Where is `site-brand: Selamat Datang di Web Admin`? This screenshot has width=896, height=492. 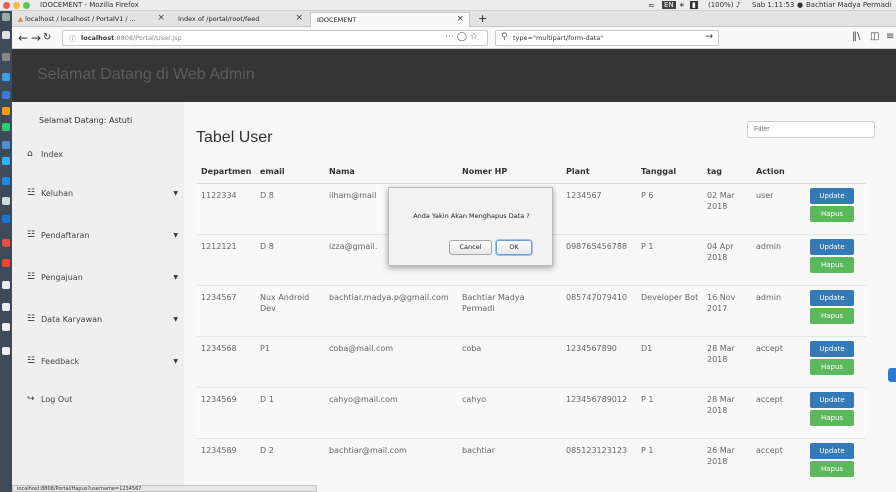 site-brand: Selamat Datang di Web Admin is located at coordinates (146, 75).